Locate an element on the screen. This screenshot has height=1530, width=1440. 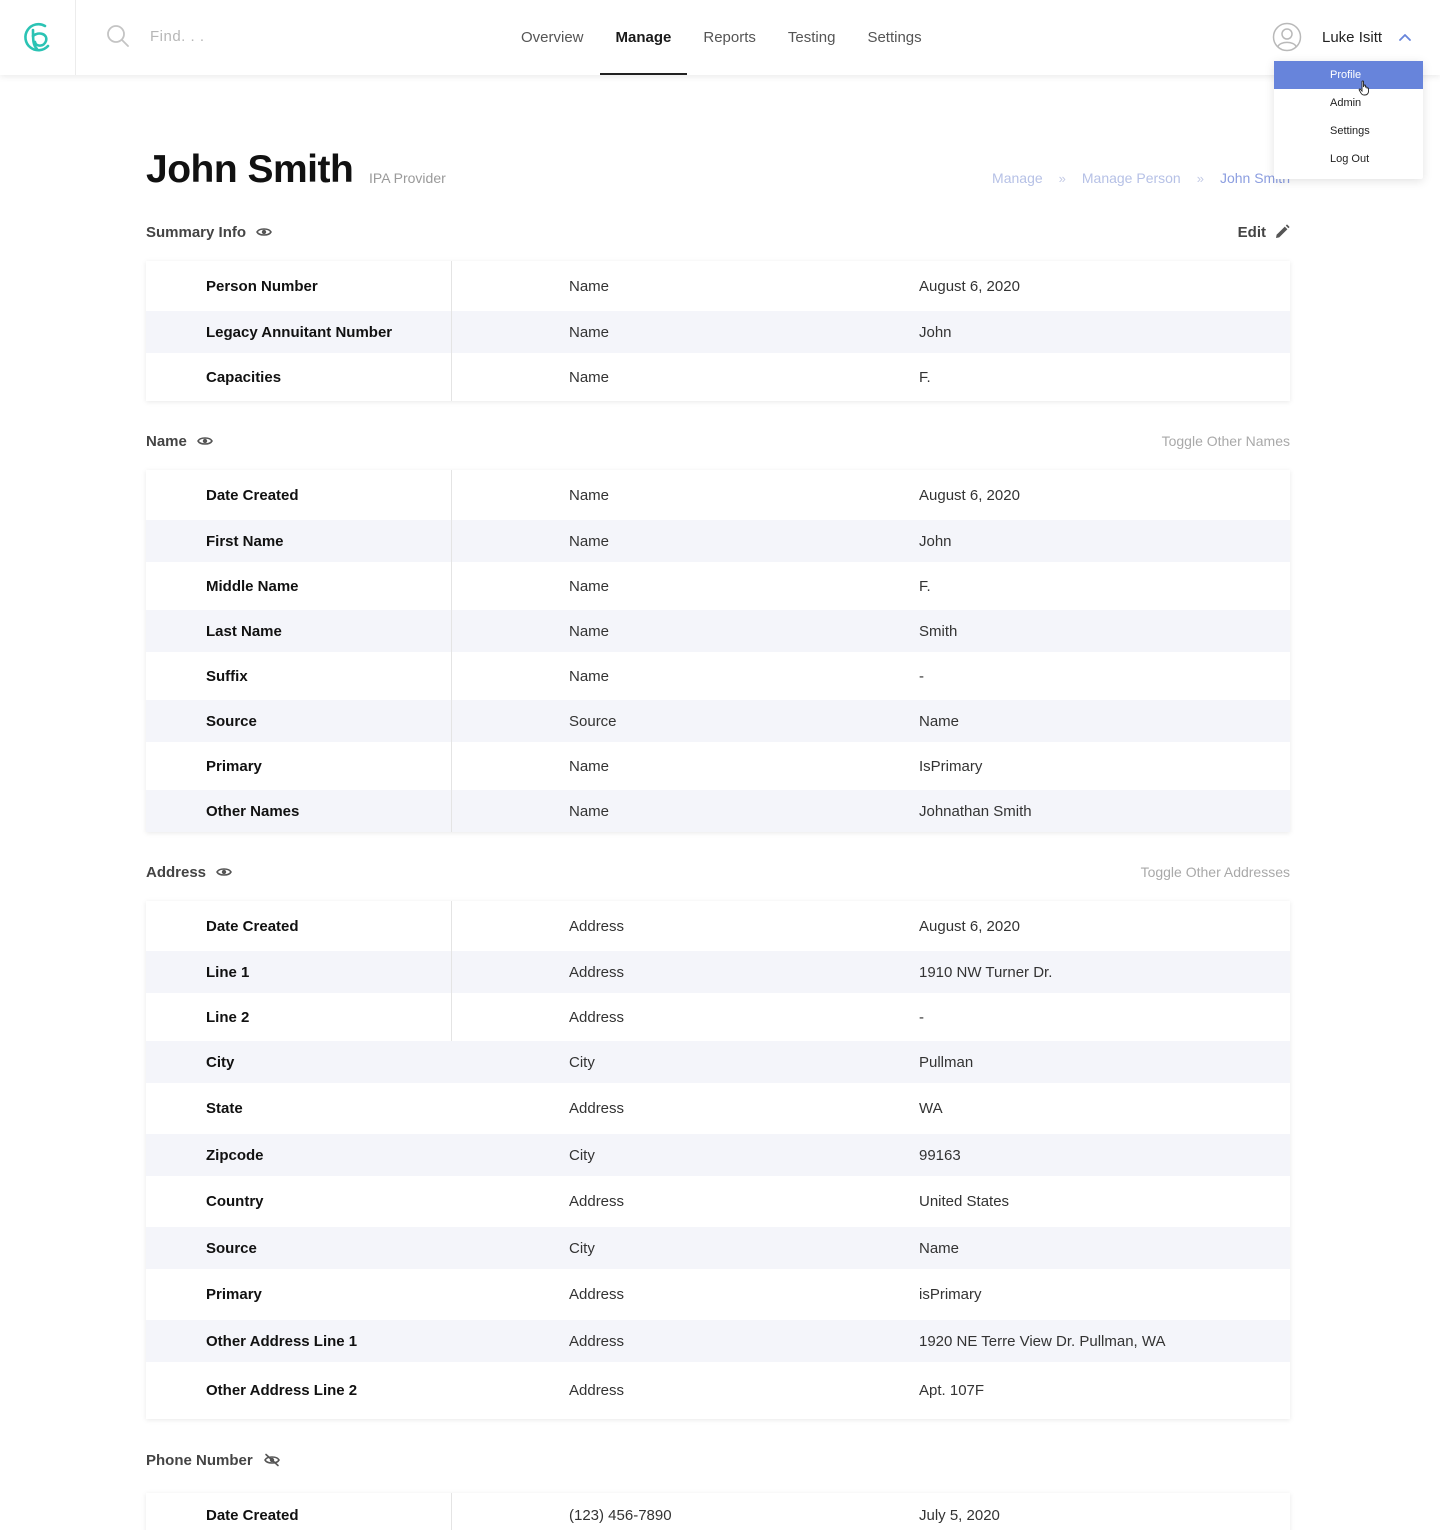
table-row: Date Created Address August 6, 2020 is located at coordinates (718, 926).